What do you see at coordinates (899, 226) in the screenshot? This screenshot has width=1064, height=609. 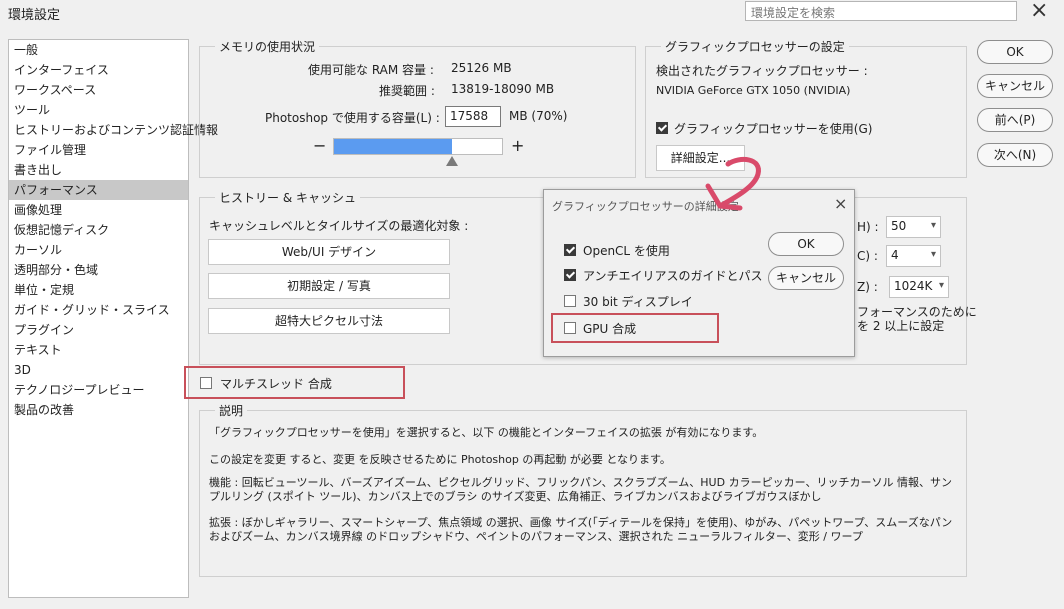 I see `history-states-value: 50` at bounding box center [899, 226].